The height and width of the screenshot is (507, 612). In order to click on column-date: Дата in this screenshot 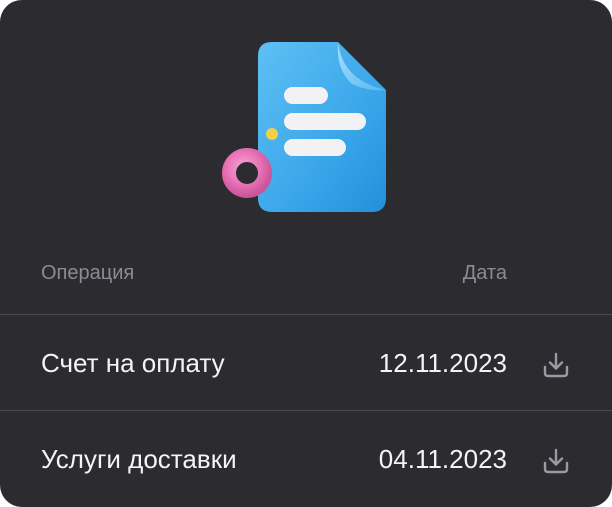, I will do `click(484, 273)`.